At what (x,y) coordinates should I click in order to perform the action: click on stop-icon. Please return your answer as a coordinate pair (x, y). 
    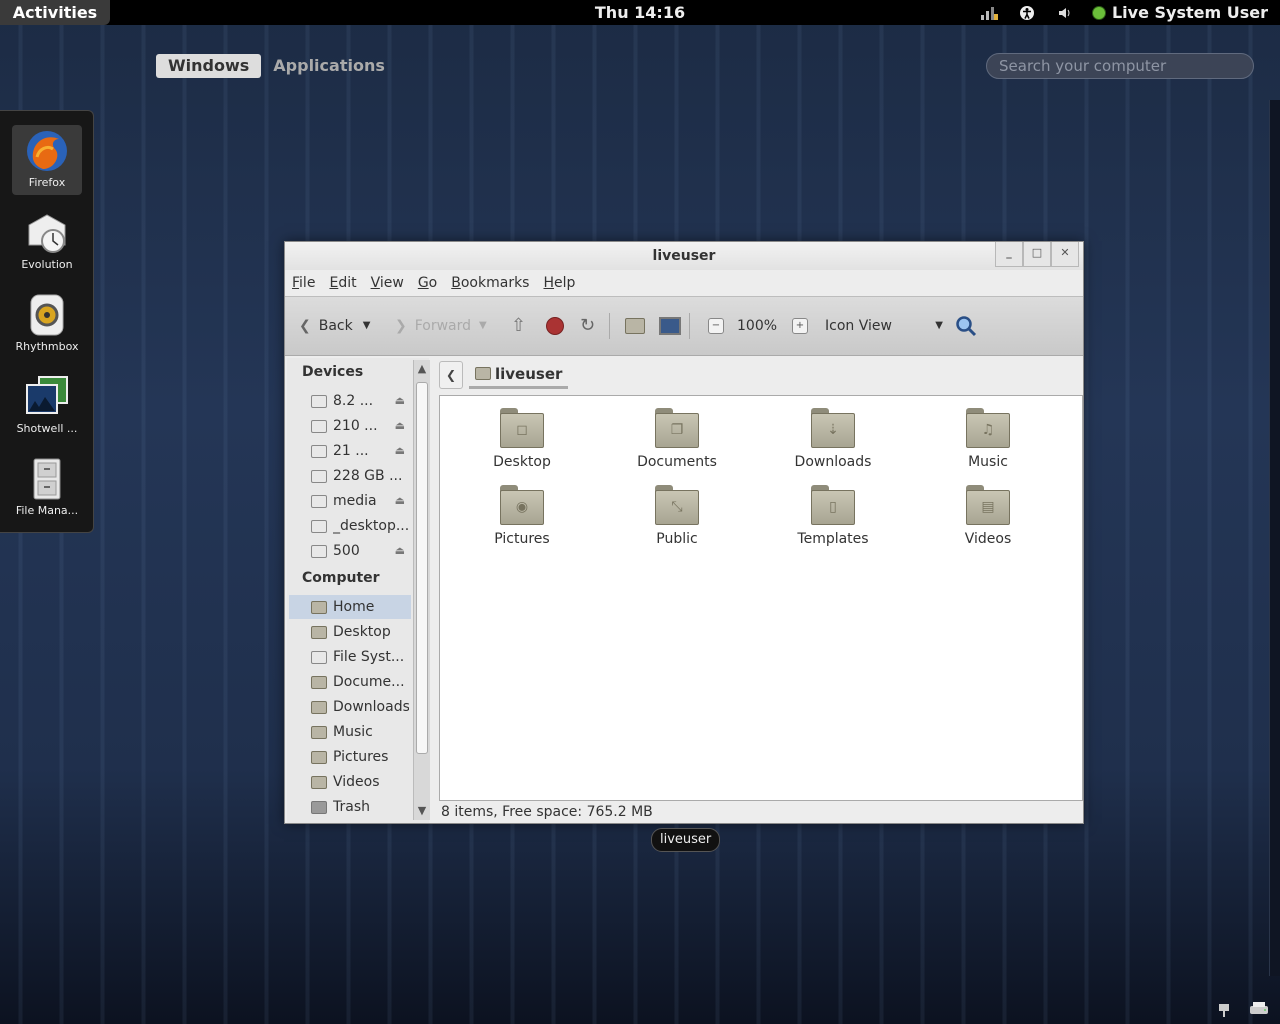
    Looking at the image, I should click on (555, 326).